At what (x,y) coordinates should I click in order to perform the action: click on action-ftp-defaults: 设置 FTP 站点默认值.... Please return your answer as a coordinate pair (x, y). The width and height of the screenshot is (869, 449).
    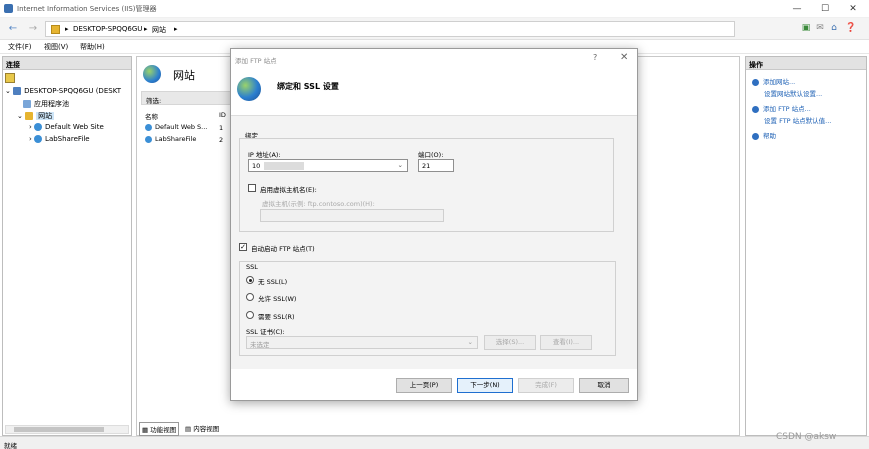
    Looking at the image, I should click on (797, 120).